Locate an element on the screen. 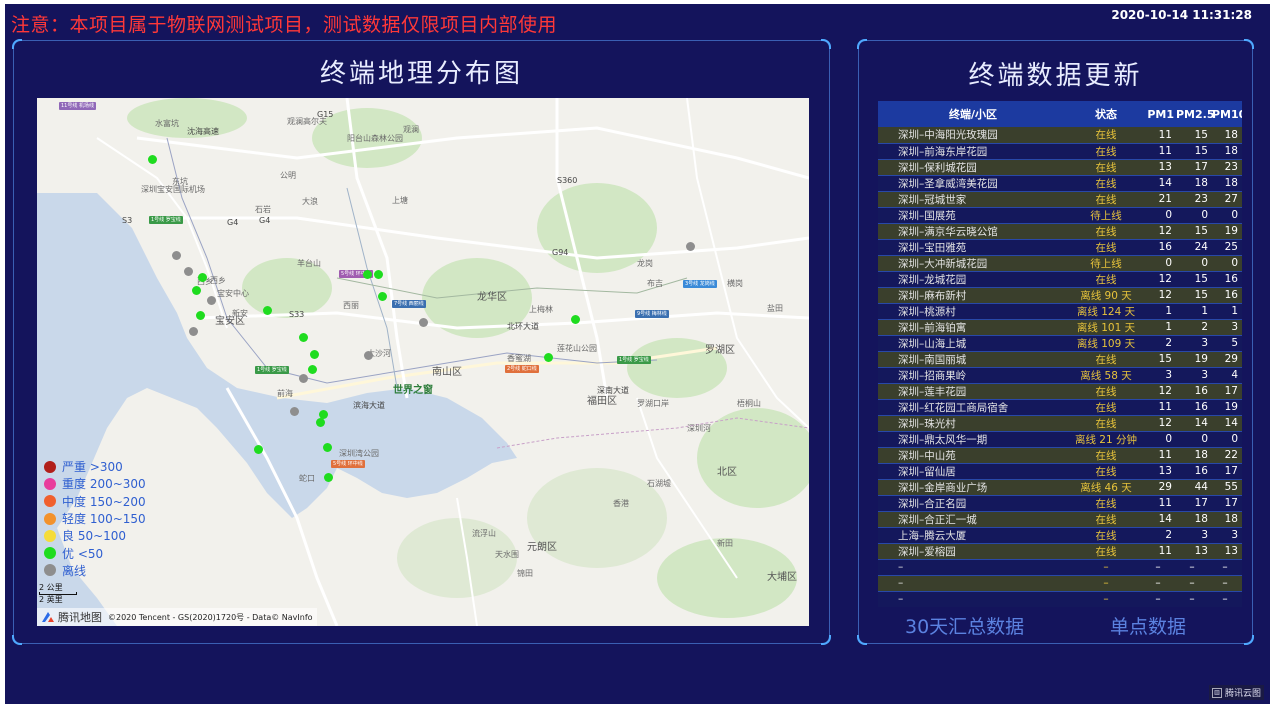 Image resolution: width=1278 pixels, height=716 pixels. map-brand: 腾讯地图 is located at coordinates (71, 617).